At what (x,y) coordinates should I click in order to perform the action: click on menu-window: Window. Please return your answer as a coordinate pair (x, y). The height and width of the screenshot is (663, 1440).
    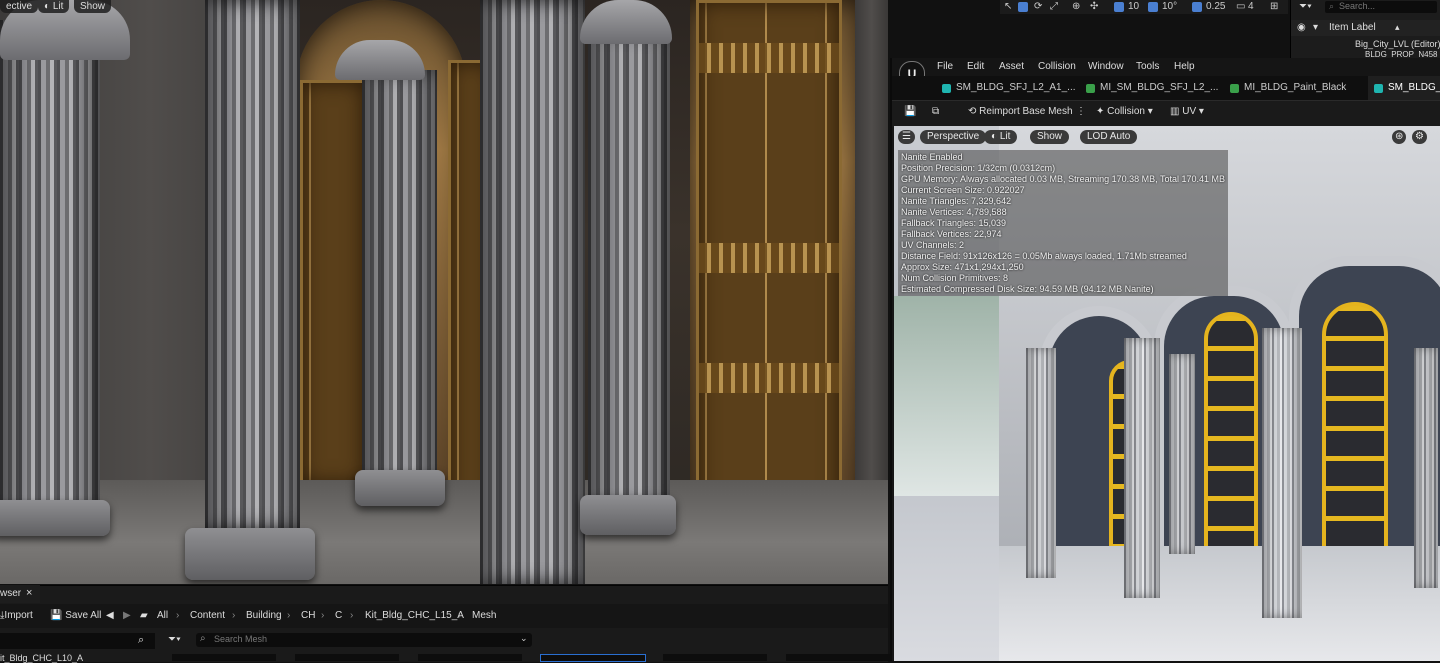
    Looking at the image, I should click on (1106, 66).